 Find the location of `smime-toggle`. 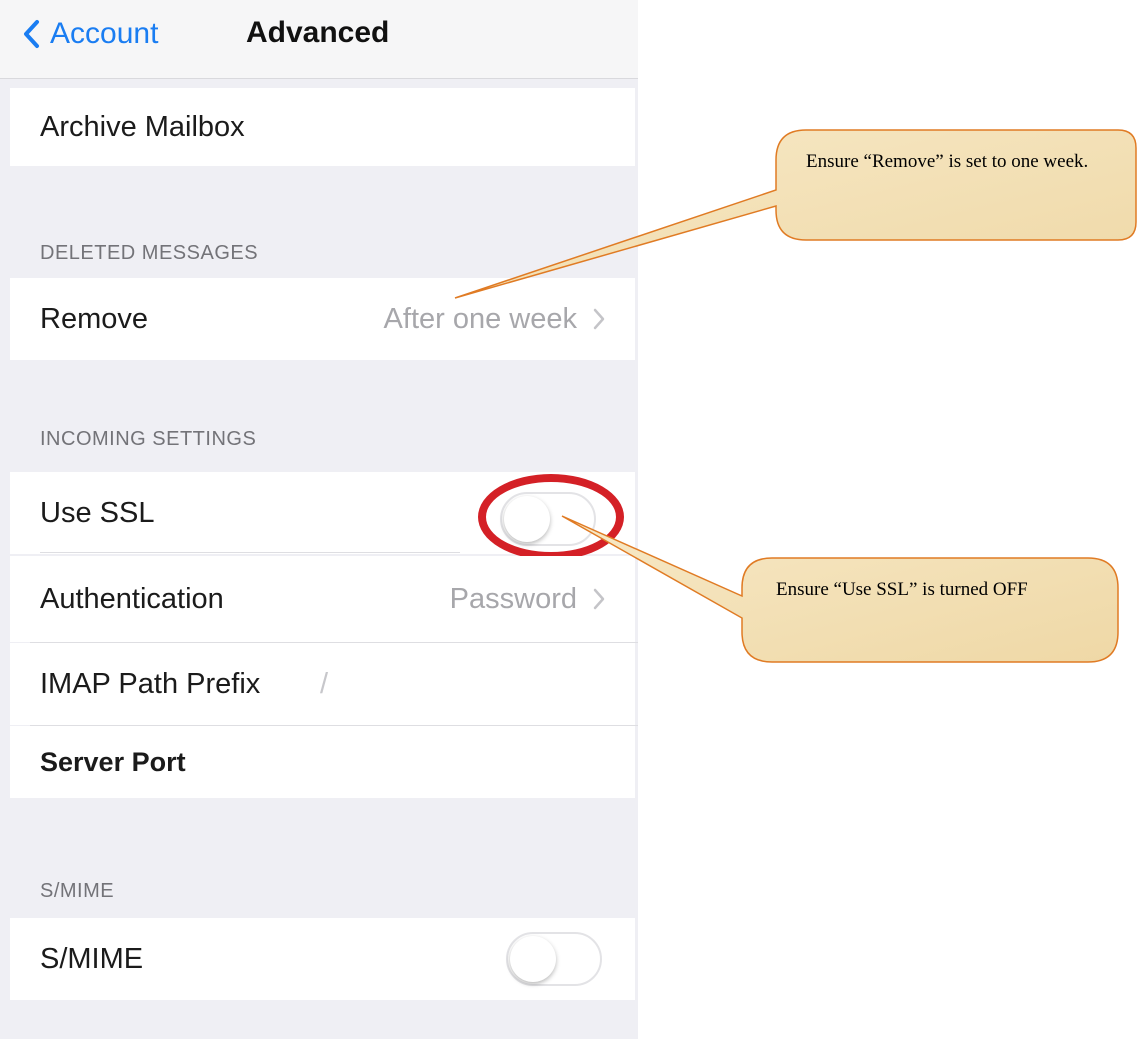

smime-toggle is located at coordinates (554, 959).